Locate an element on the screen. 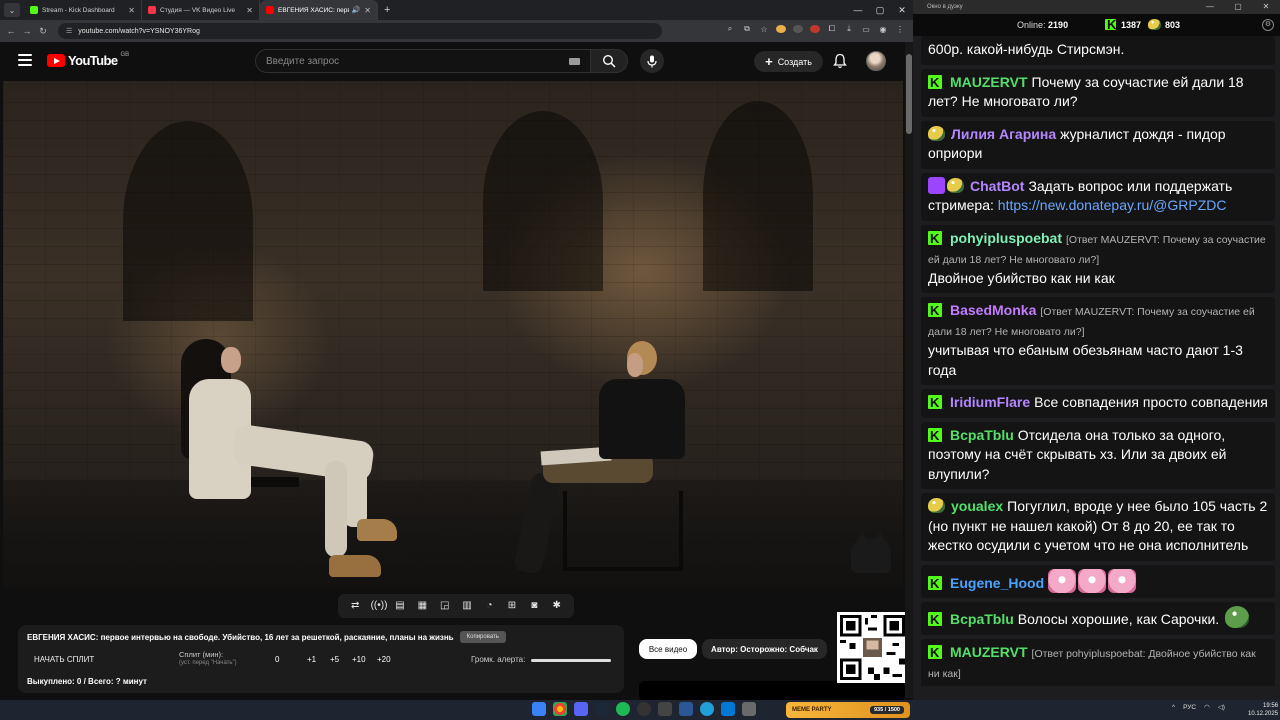 The image size is (1280, 720). page-scrollbar is located at coordinates (909, 370).